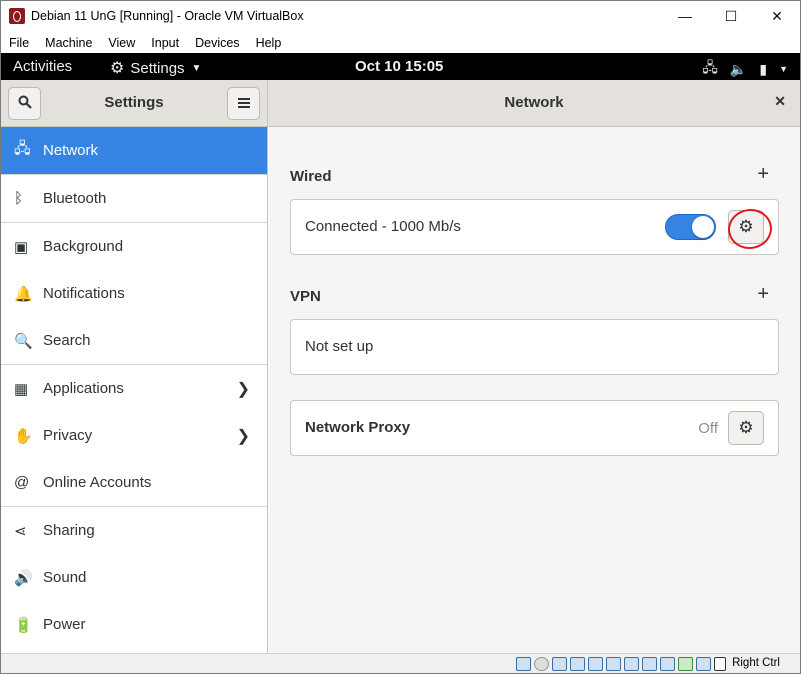  Describe the element at coordinates (134, 435) in the screenshot. I see `sidebar-item-privacy: ✋ Privacy ❯` at that location.